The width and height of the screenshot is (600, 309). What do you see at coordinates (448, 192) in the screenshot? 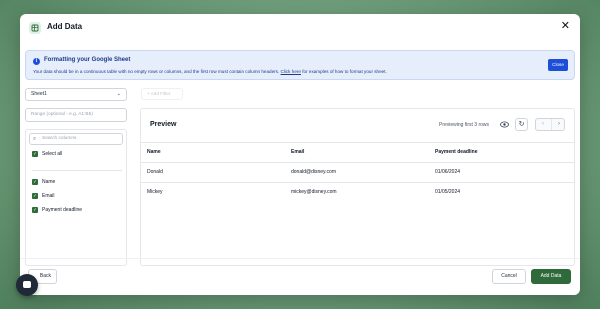
I see `table-cell: 01/05/2024` at bounding box center [448, 192].